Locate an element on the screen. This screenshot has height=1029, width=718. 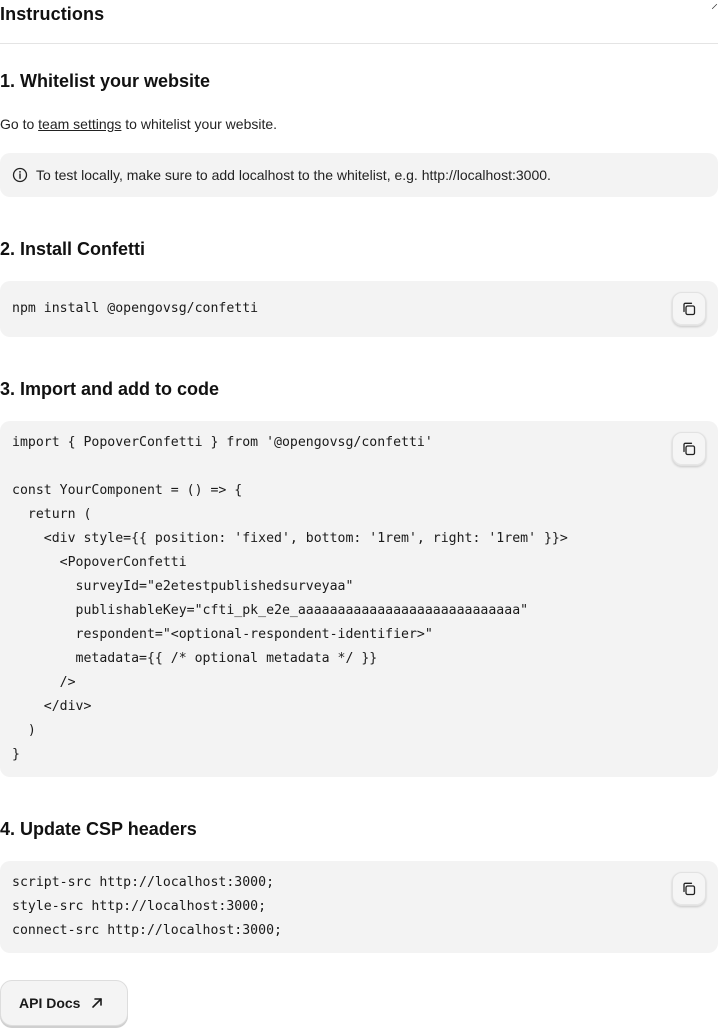
copy-import-button is located at coordinates (689, 449).